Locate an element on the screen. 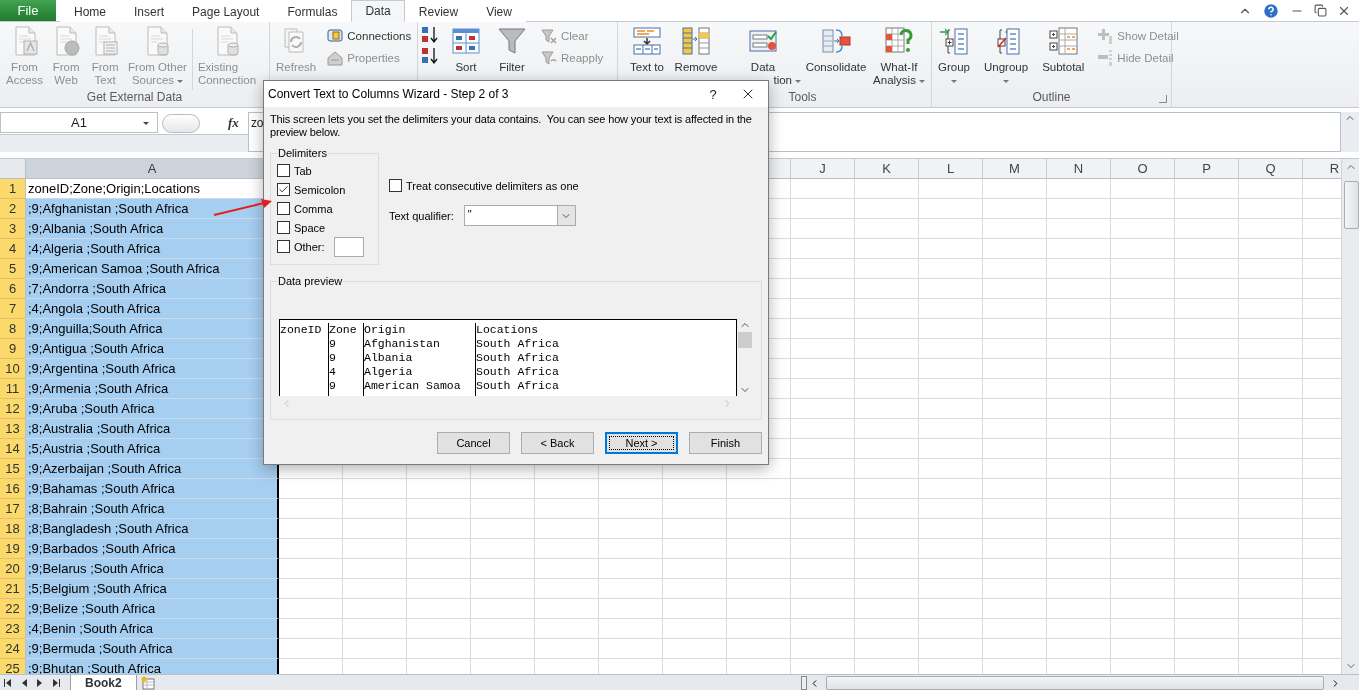  preview-header: Origin is located at coordinates (385, 330).